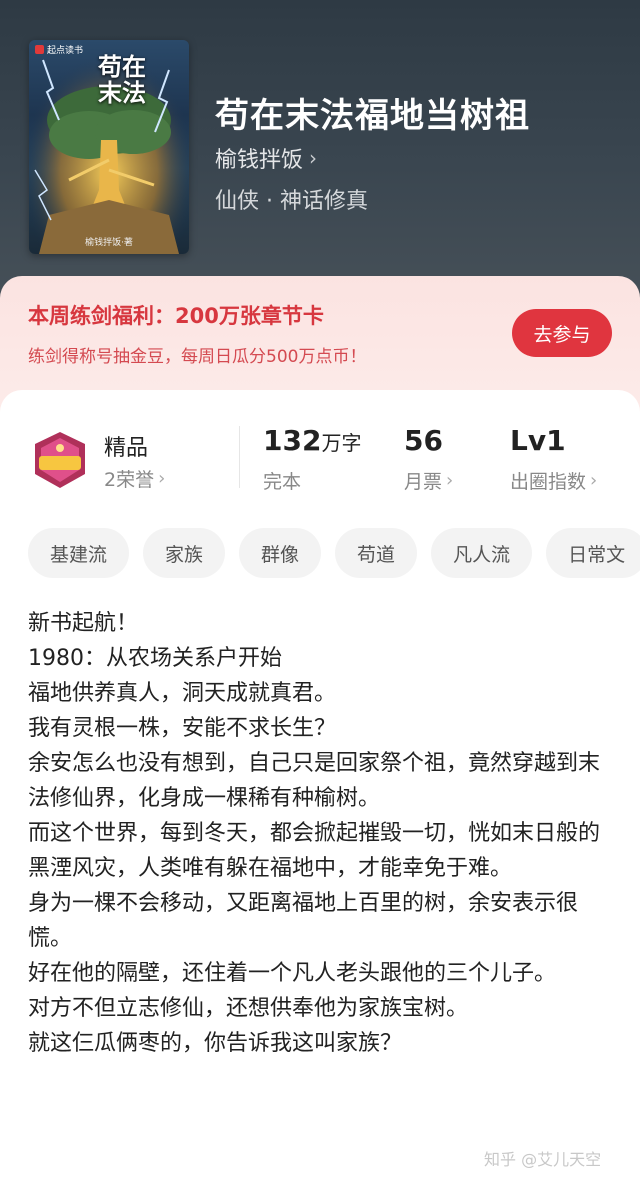 Image resolution: width=640 pixels, height=1183 pixels. What do you see at coordinates (182, 693) in the screenshot?
I see `description-line: 福地供养真人，洞天成就真君。` at bounding box center [182, 693].